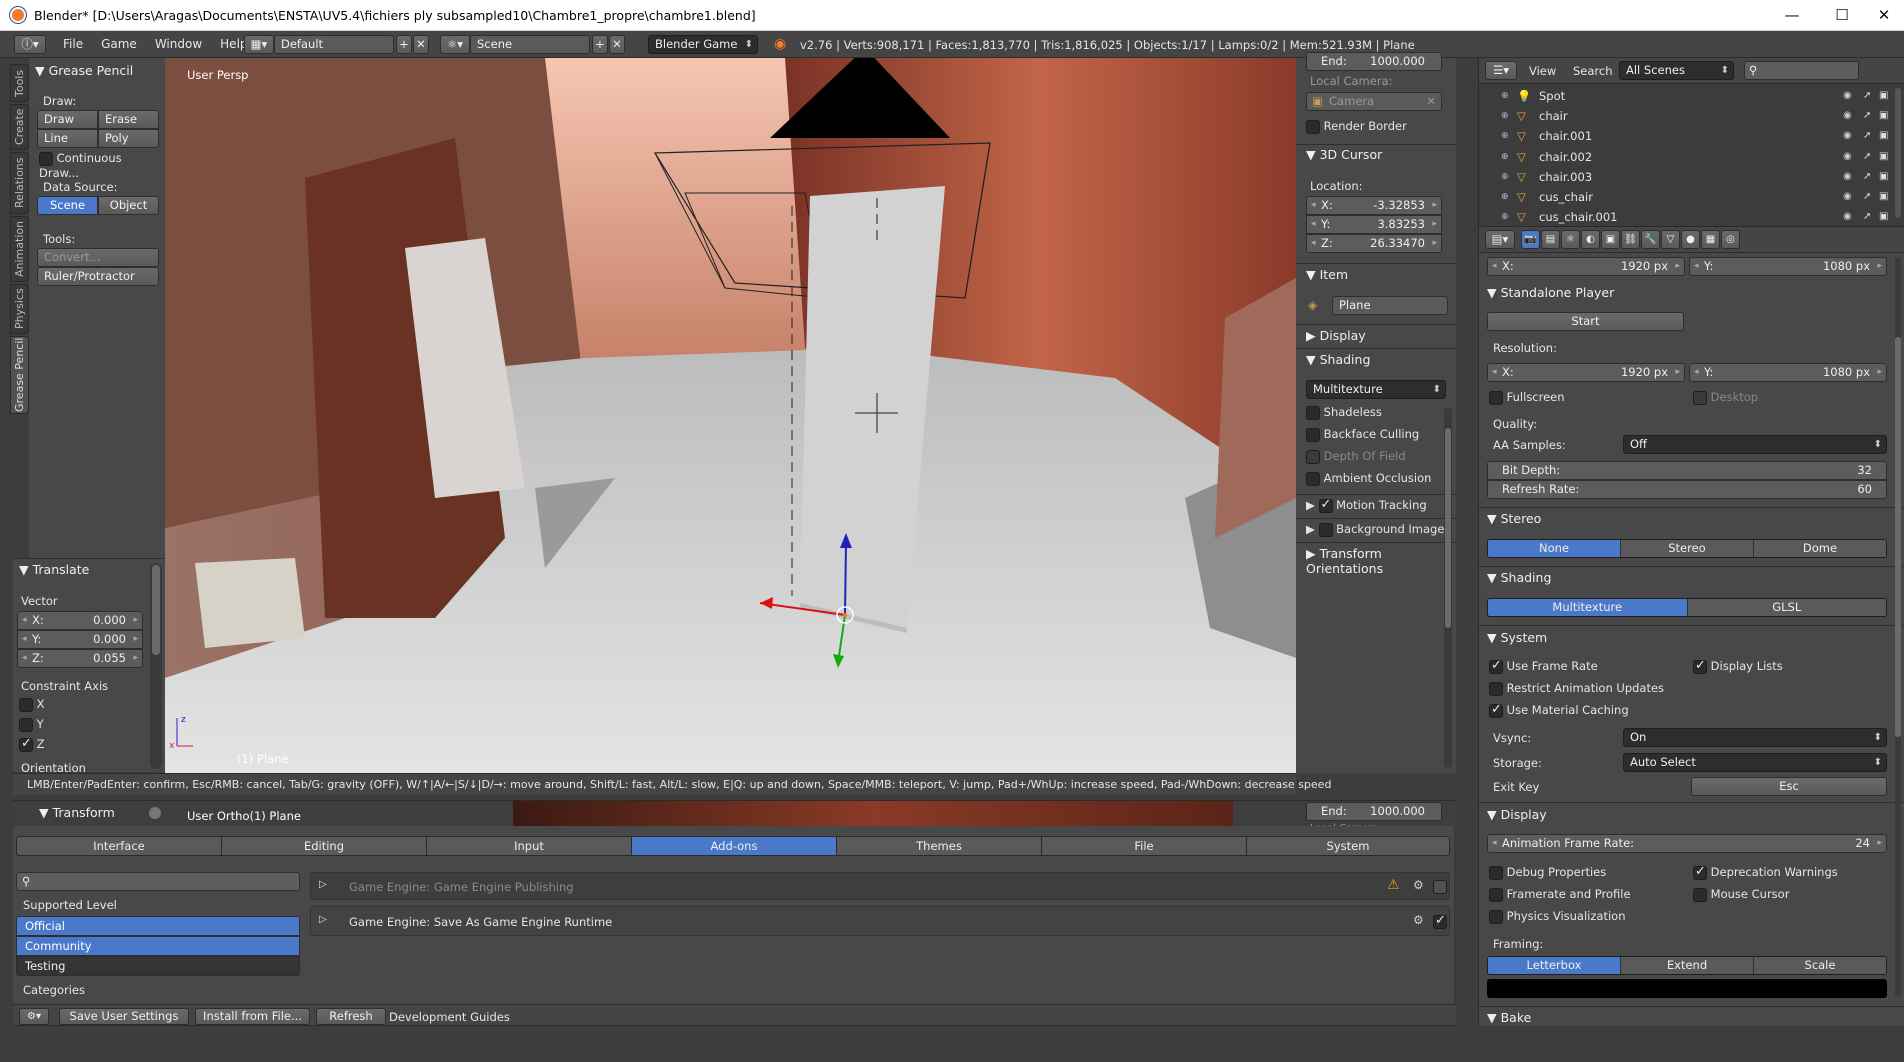 The width and height of the screenshot is (1904, 1062). What do you see at coordinates (80, 658) in the screenshot?
I see `vector-z-field: ◂ Z: 0.055 ▸` at bounding box center [80, 658].